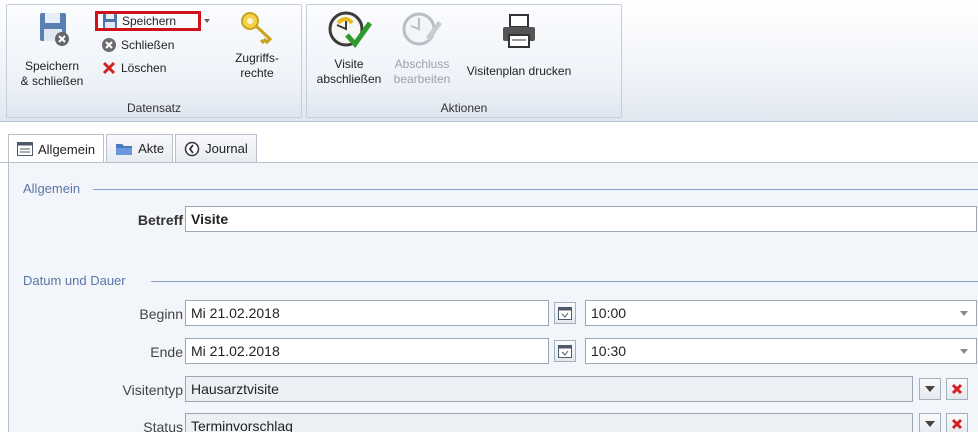 This screenshot has width=978, height=432. Describe the element at coordinates (519, 31) in the screenshot. I see `printer-icon` at that location.